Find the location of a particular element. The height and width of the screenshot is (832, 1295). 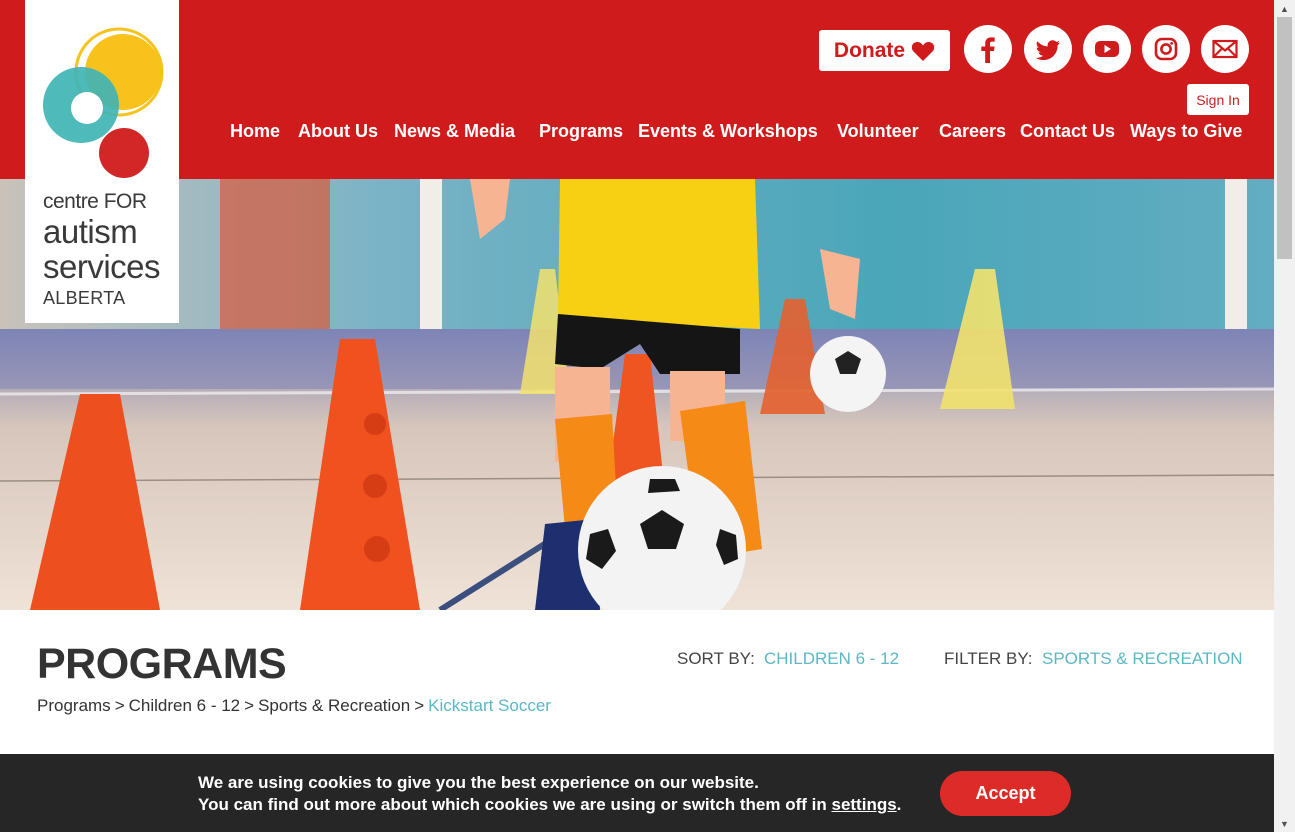

facebook-link is located at coordinates (988, 49).